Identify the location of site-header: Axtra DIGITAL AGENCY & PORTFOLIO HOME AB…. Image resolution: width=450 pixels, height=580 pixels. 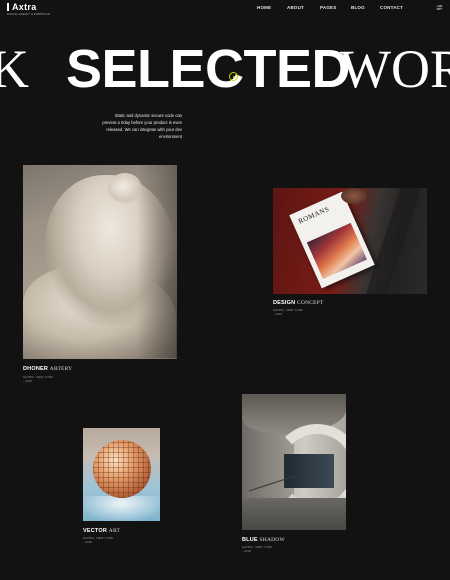
(225, 8).